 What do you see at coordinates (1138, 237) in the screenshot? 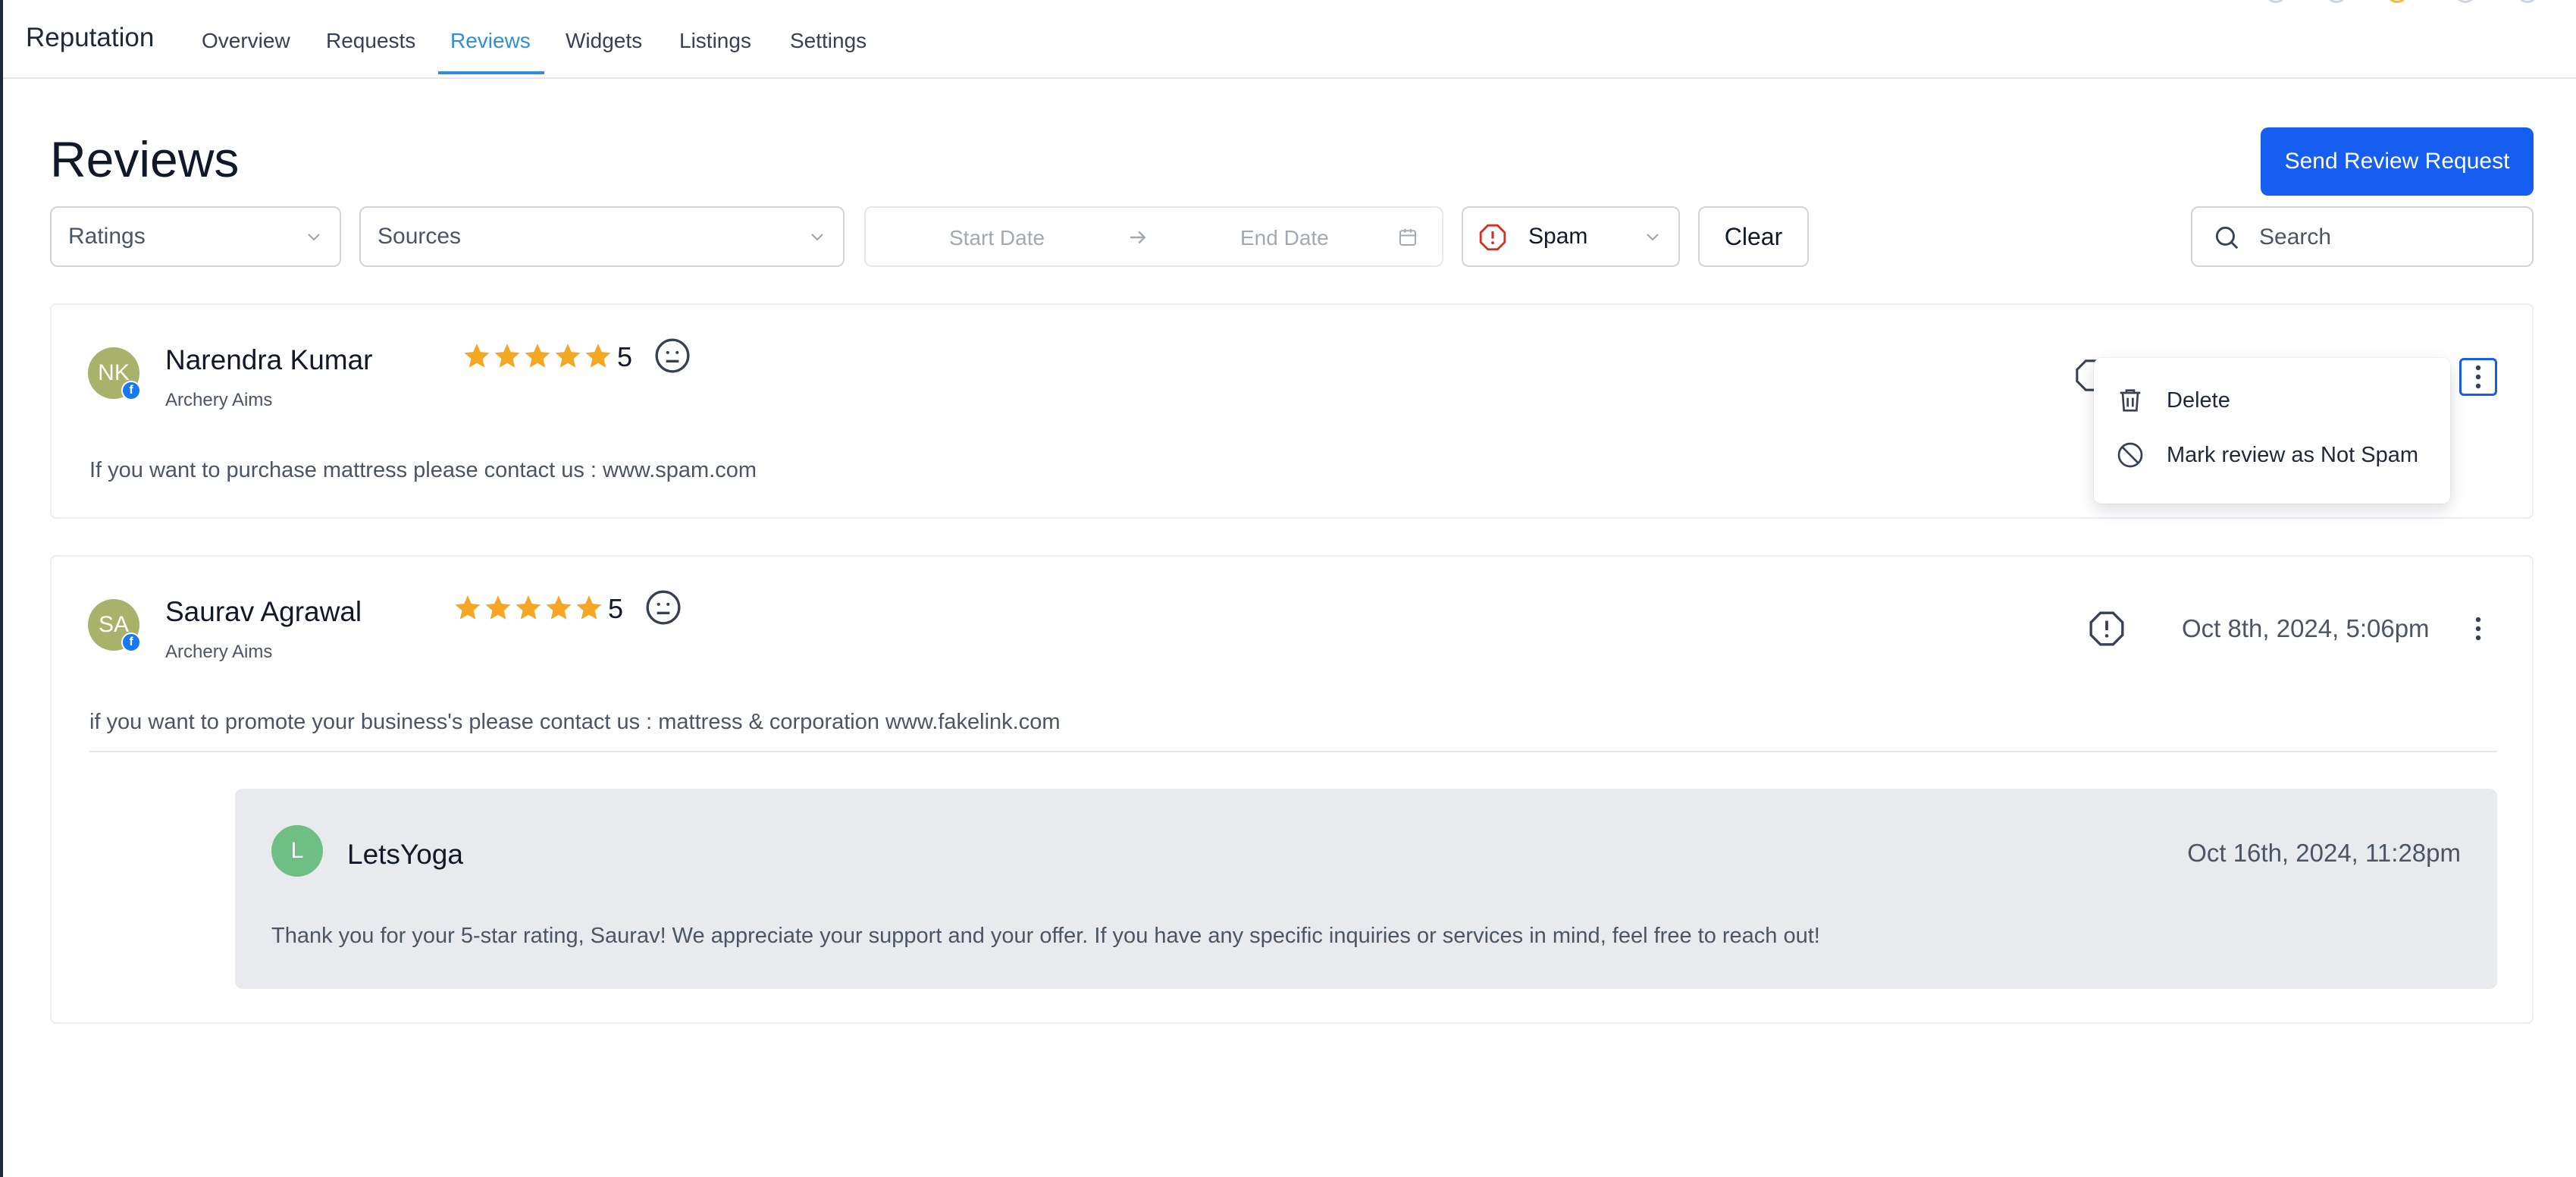
I see `arrow-right-icon` at bounding box center [1138, 237].